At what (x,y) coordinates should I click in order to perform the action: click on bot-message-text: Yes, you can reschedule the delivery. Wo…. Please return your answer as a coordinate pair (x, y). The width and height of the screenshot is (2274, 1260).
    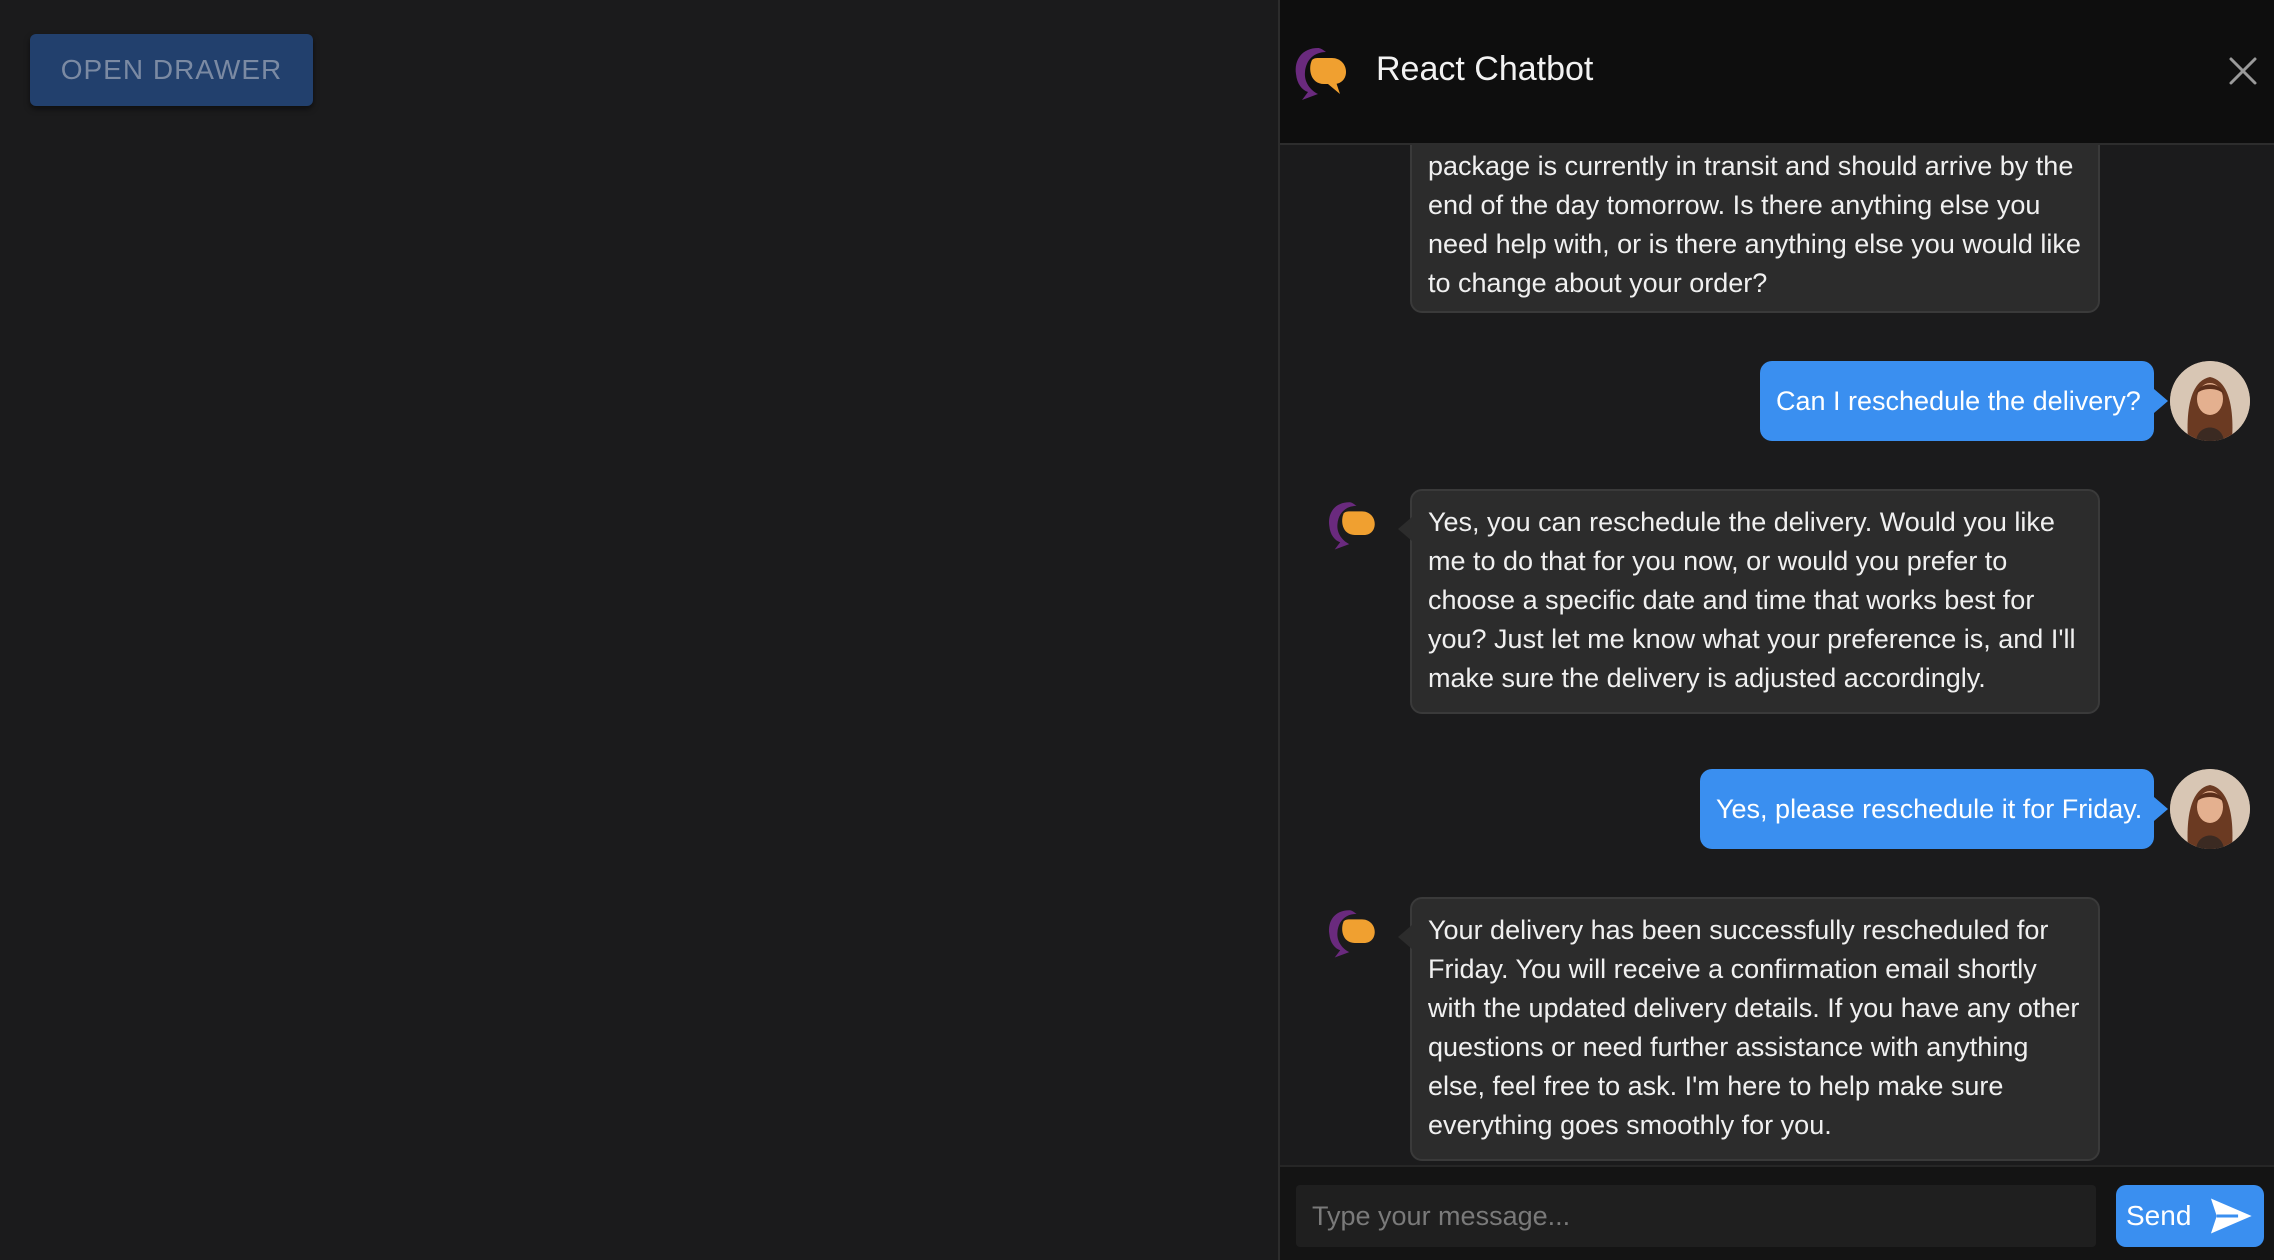
    Looking at the image, I should click on (1752, 600).